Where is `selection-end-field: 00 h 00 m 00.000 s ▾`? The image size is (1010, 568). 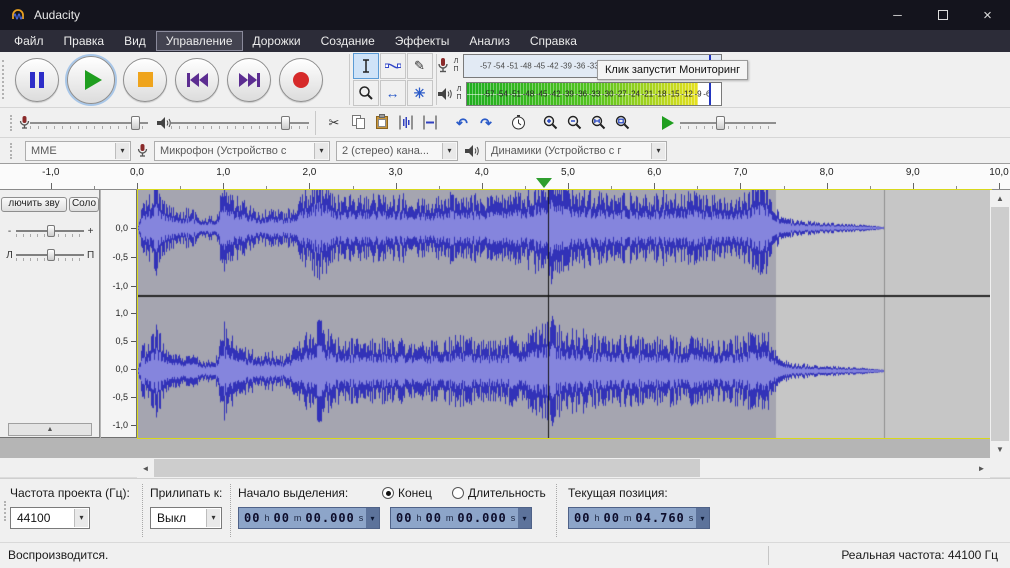 selection-end-field: 00 h 00 m 00.000 s ▾ is located at coordinates (461, 518).